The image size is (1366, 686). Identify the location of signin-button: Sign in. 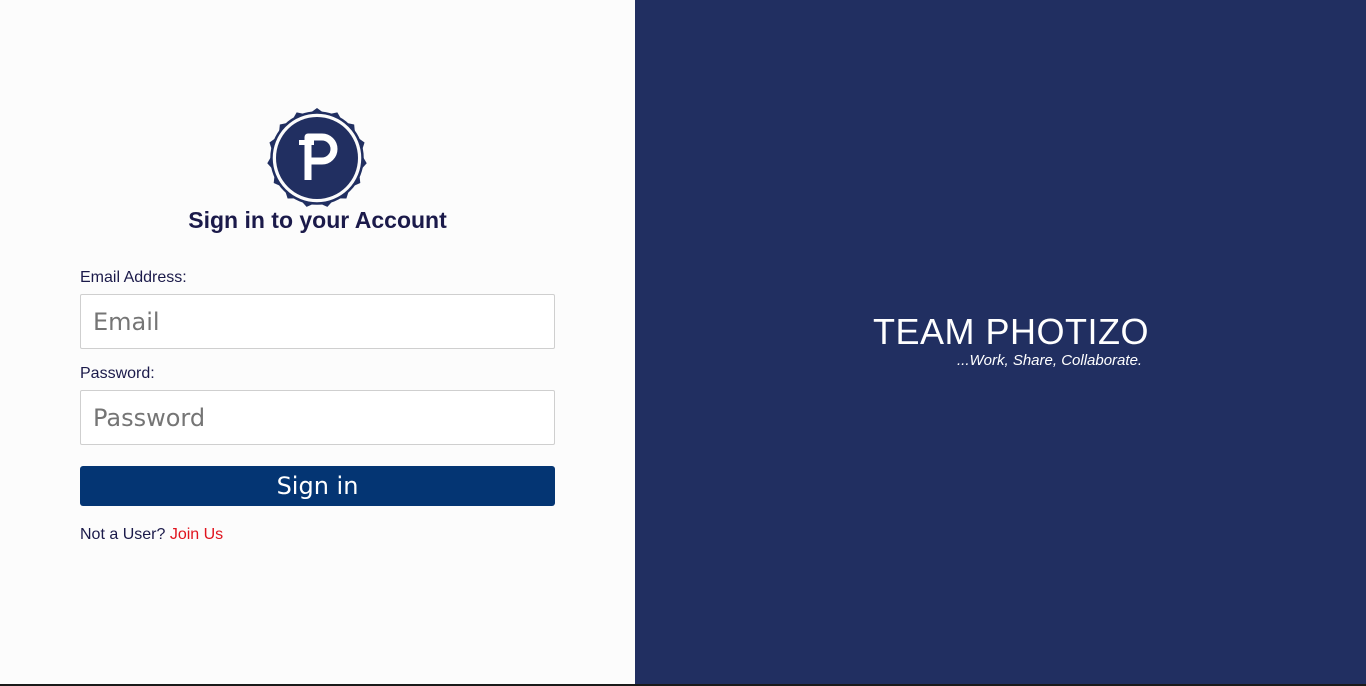
(317, 486).